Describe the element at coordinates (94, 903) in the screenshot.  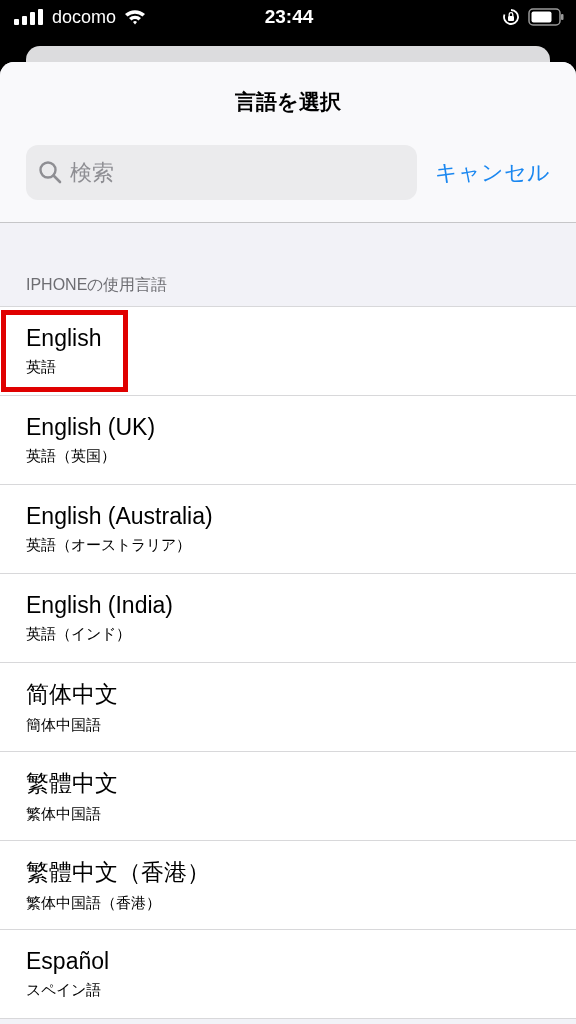
I see `language-subtitle: 繁体中国語（香港）` at that location.